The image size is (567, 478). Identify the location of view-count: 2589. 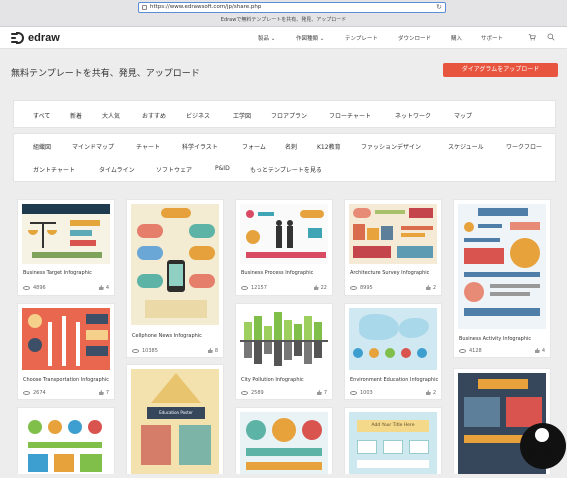
(252, 393).